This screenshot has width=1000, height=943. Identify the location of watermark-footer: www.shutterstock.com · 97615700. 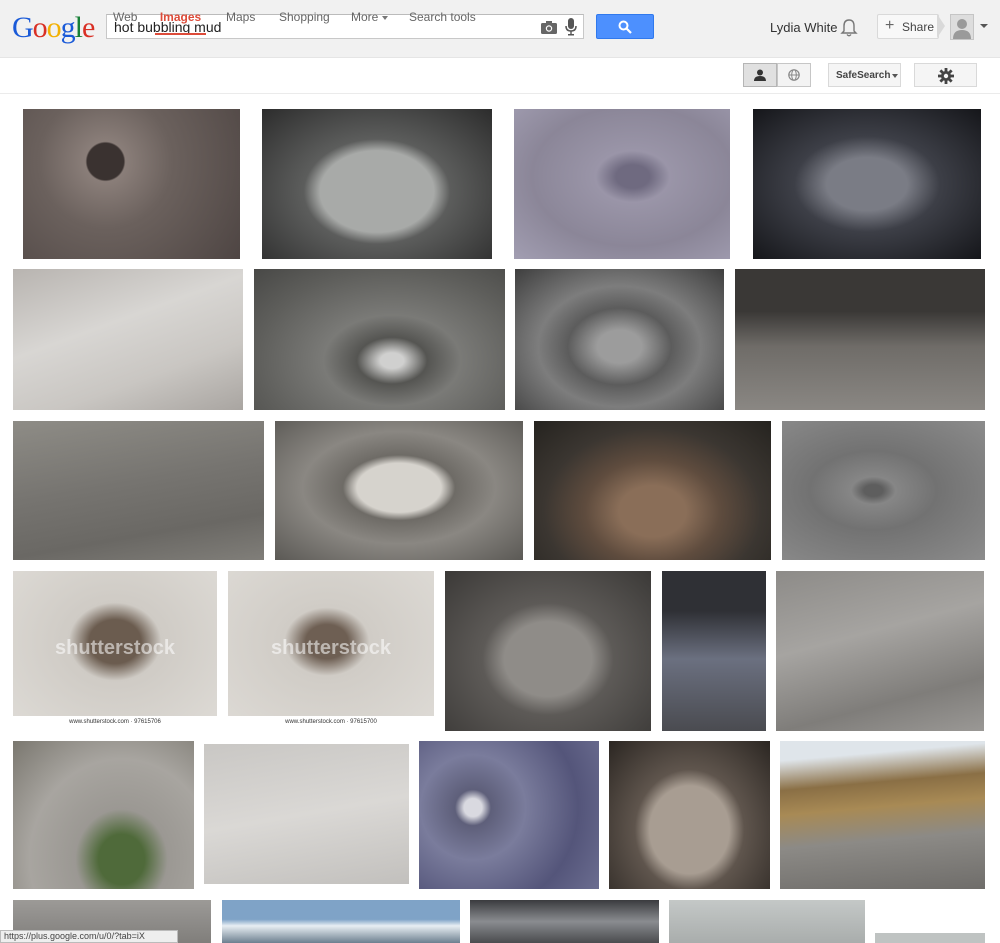
(331, 722).